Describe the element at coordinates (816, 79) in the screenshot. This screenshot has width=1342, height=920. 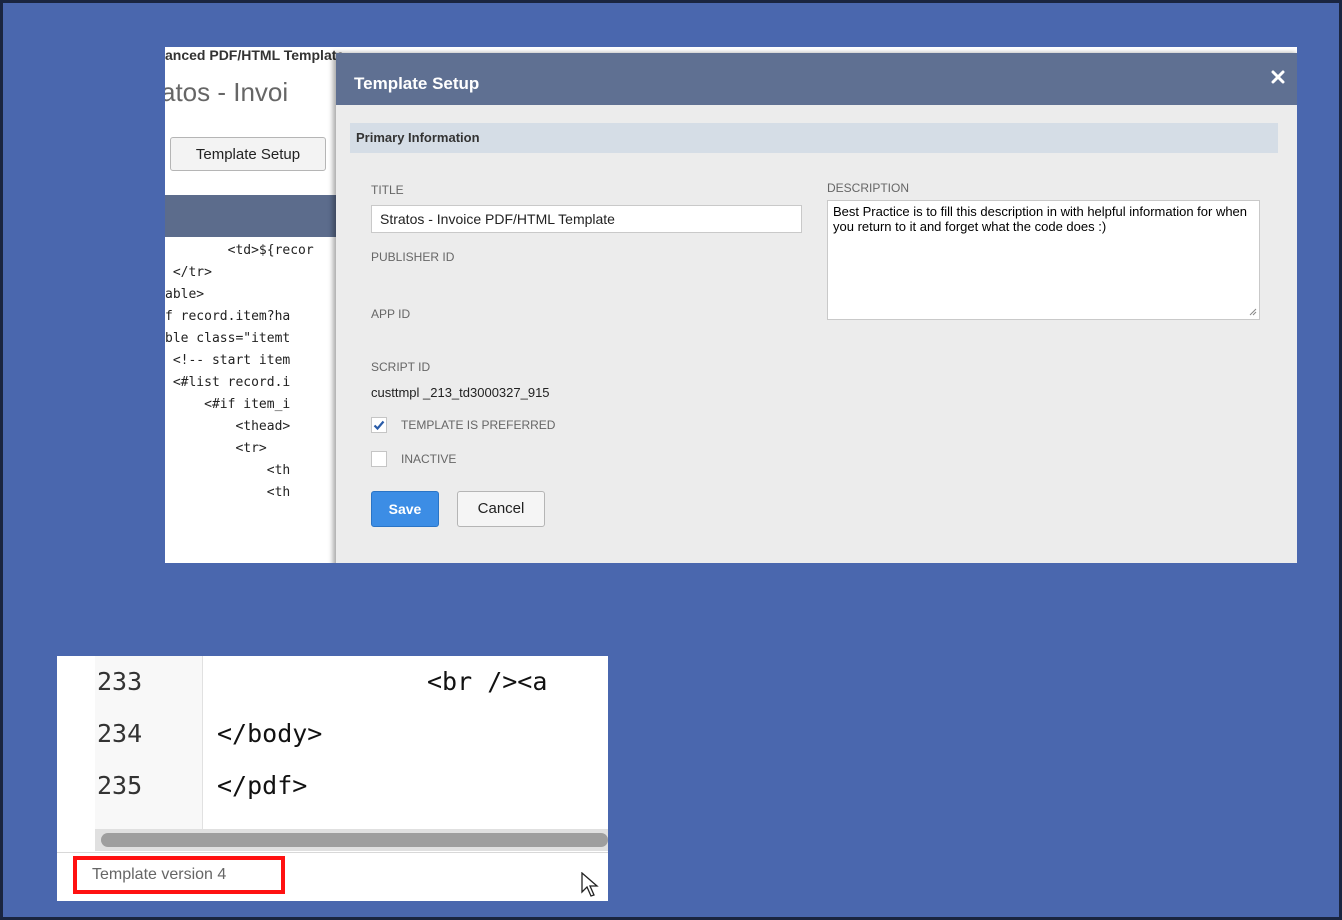
I see `dialog-header: Template Setup` at that location.